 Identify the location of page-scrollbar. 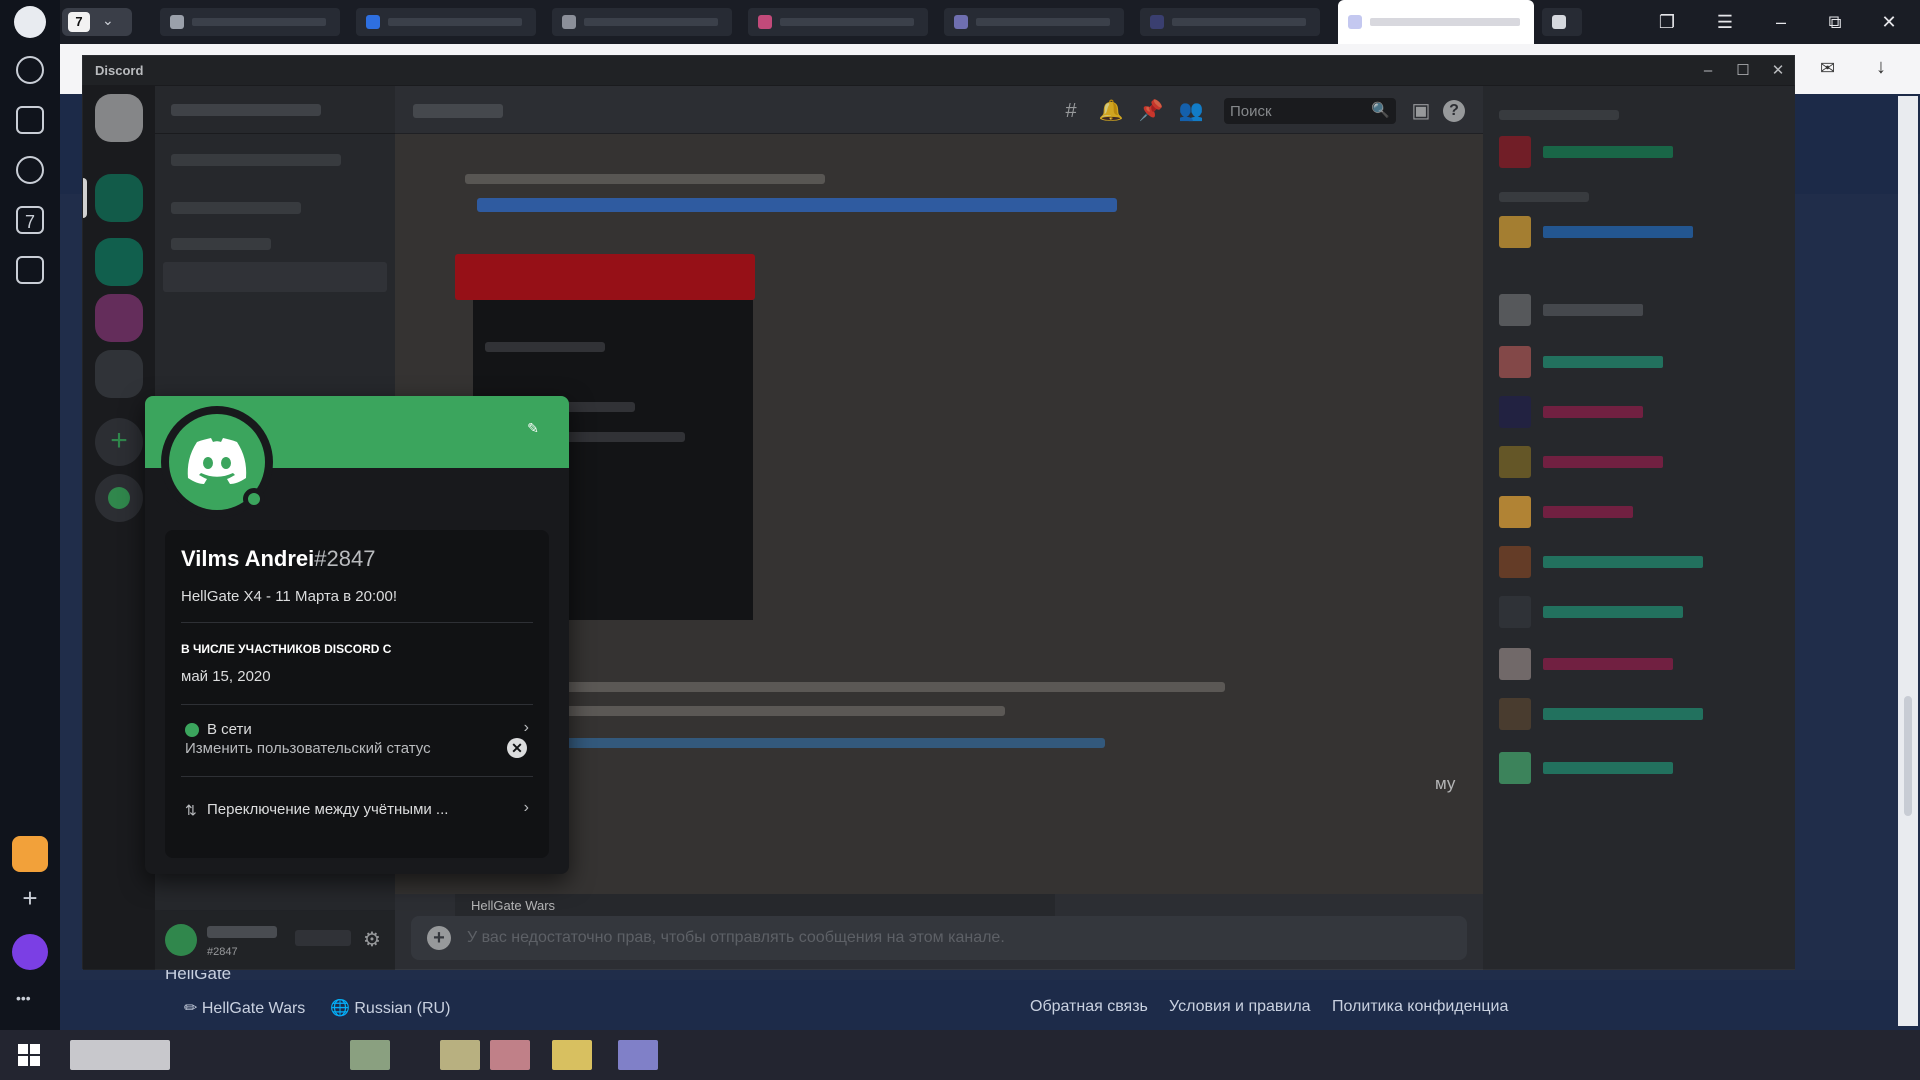
(1908, 561).